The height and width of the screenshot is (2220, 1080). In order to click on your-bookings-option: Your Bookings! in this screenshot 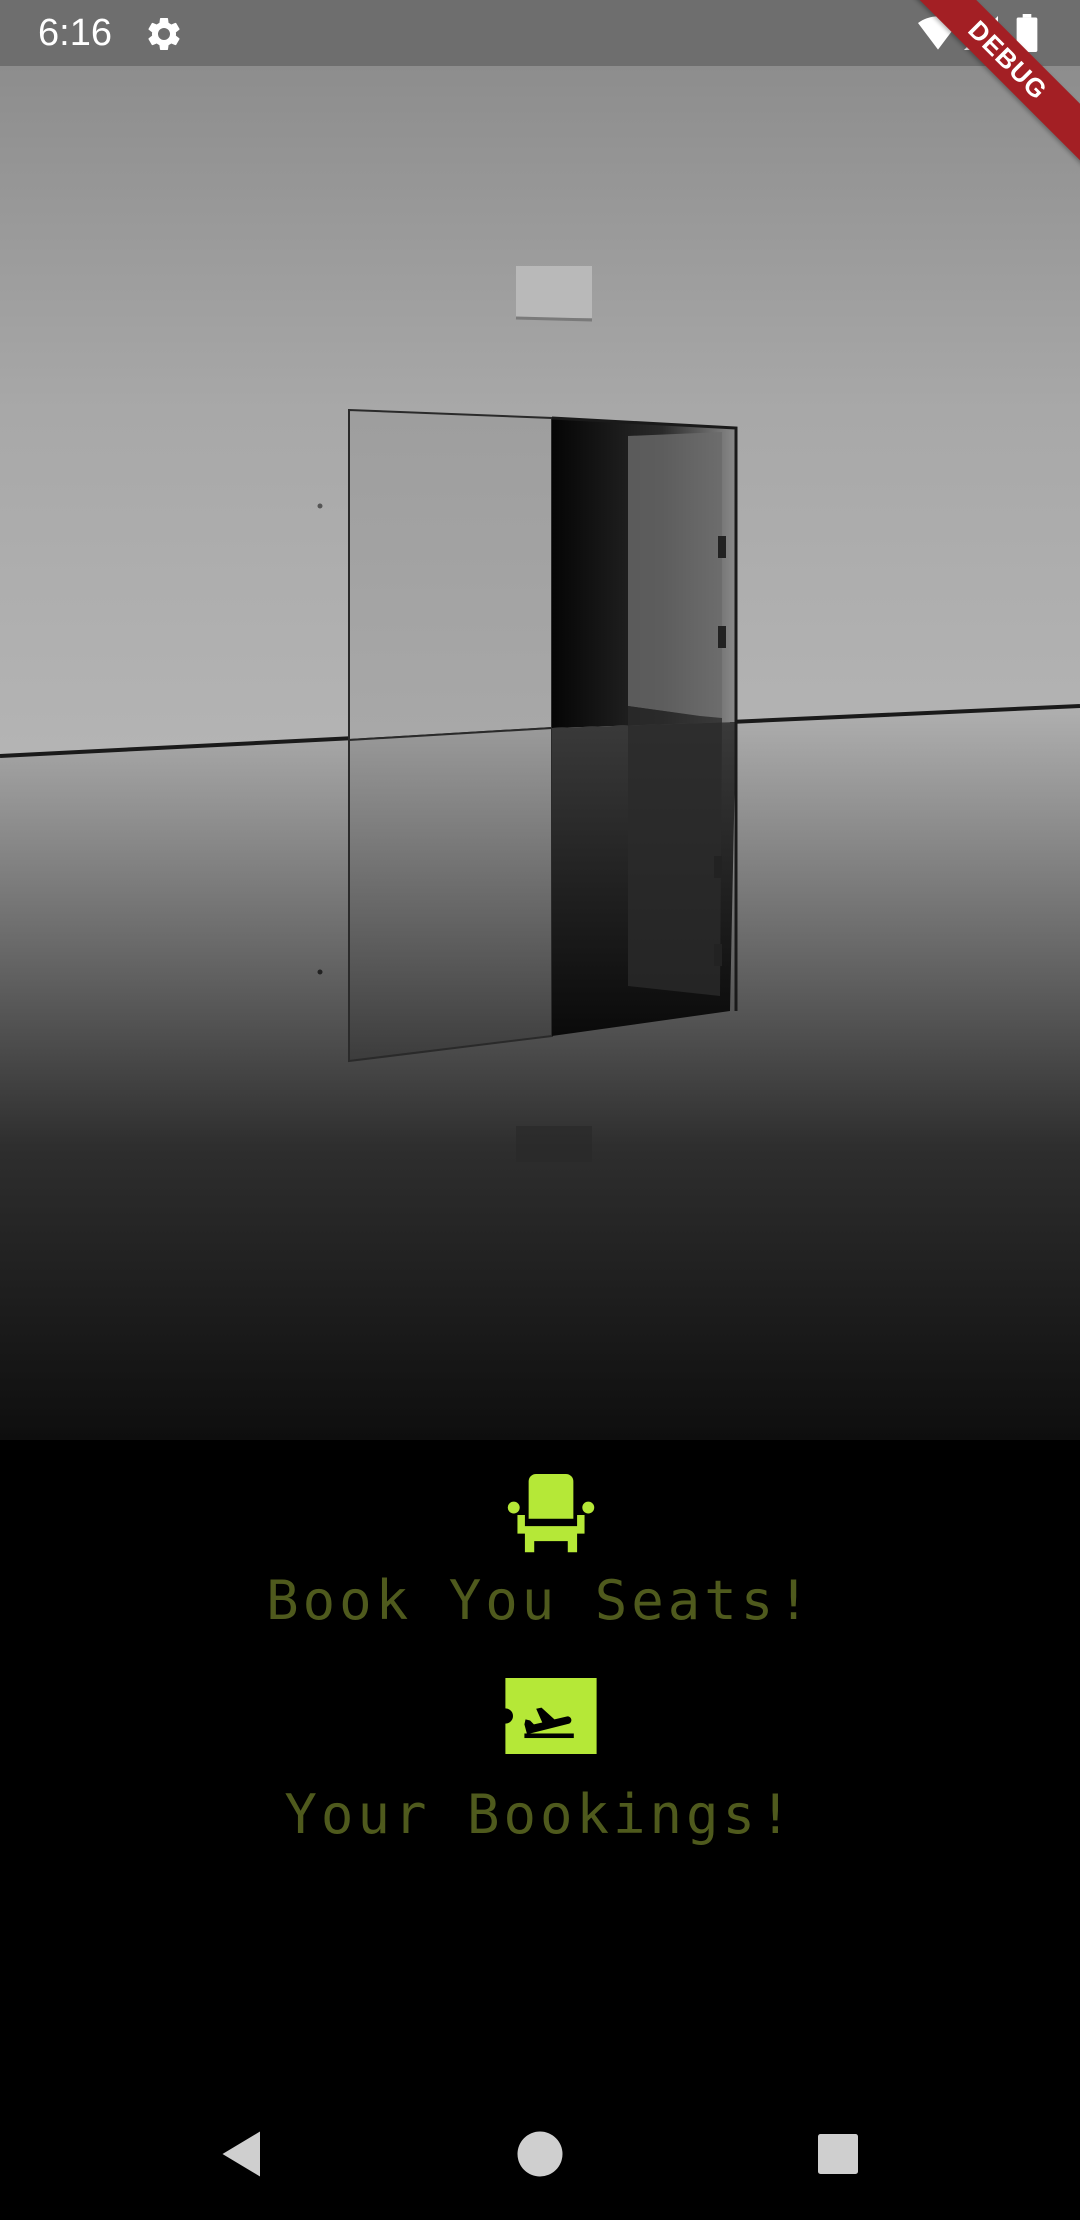, I will do `click(540, 1760)`.